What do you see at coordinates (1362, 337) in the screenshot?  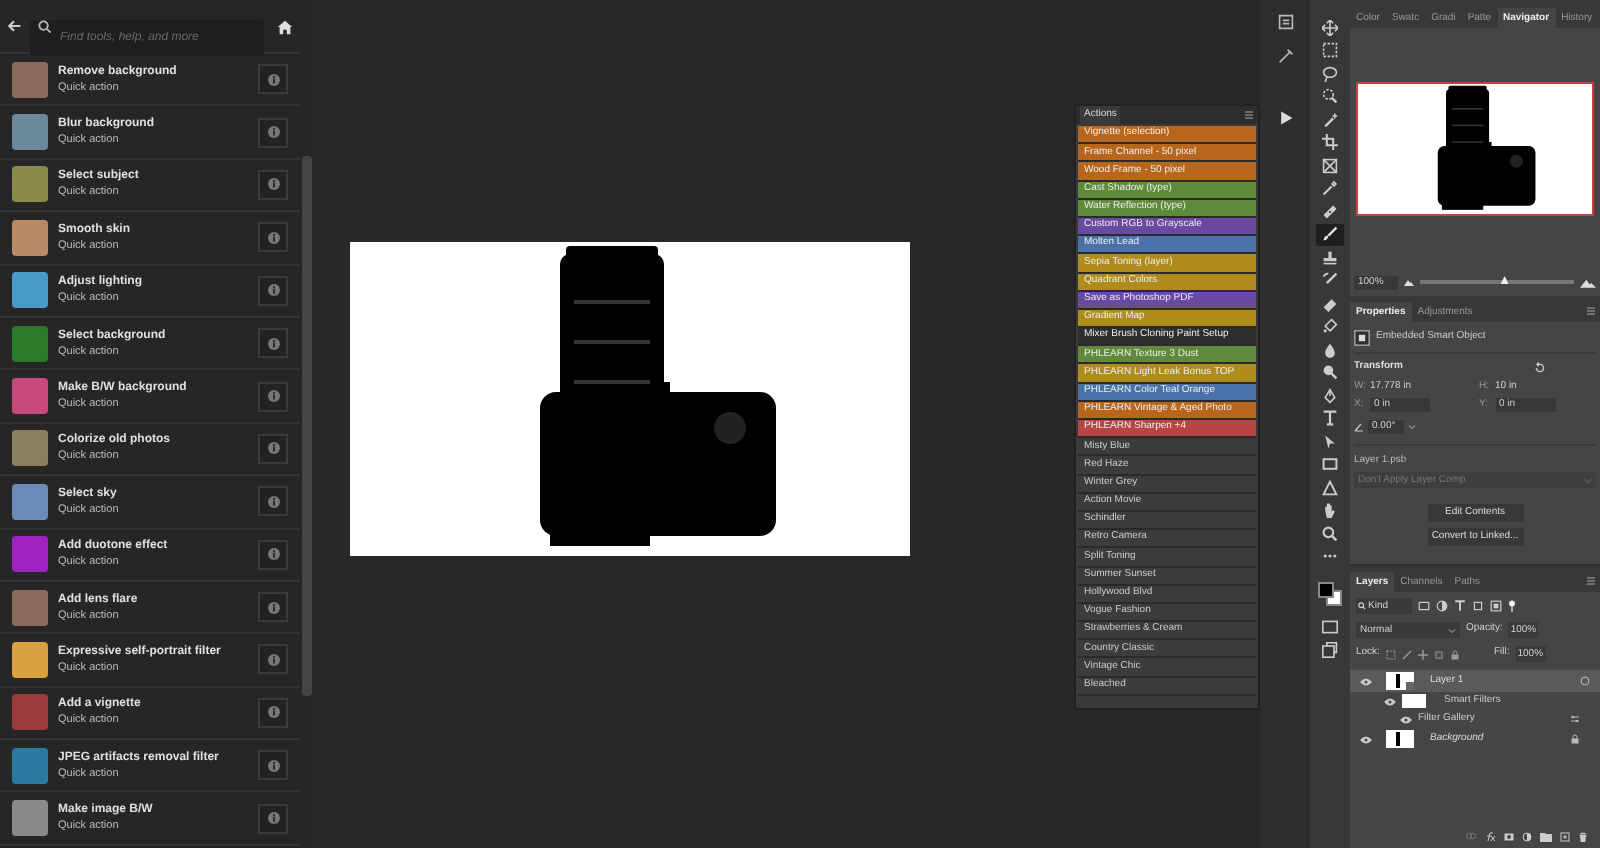 I see `smart-object-icon` at bounding box center [1362, 337].